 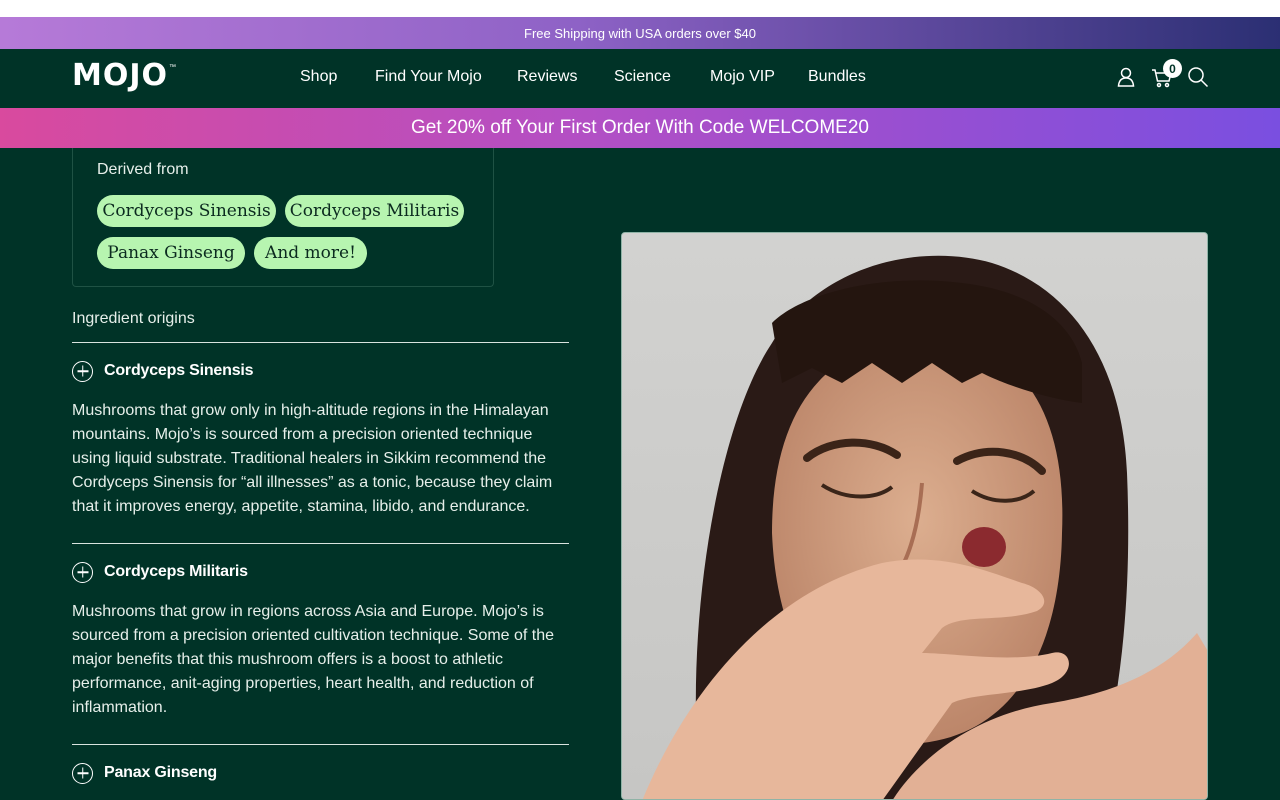 I want to click on nav-mojo-vip: Mojo VIP, so click(x=742, y=77).